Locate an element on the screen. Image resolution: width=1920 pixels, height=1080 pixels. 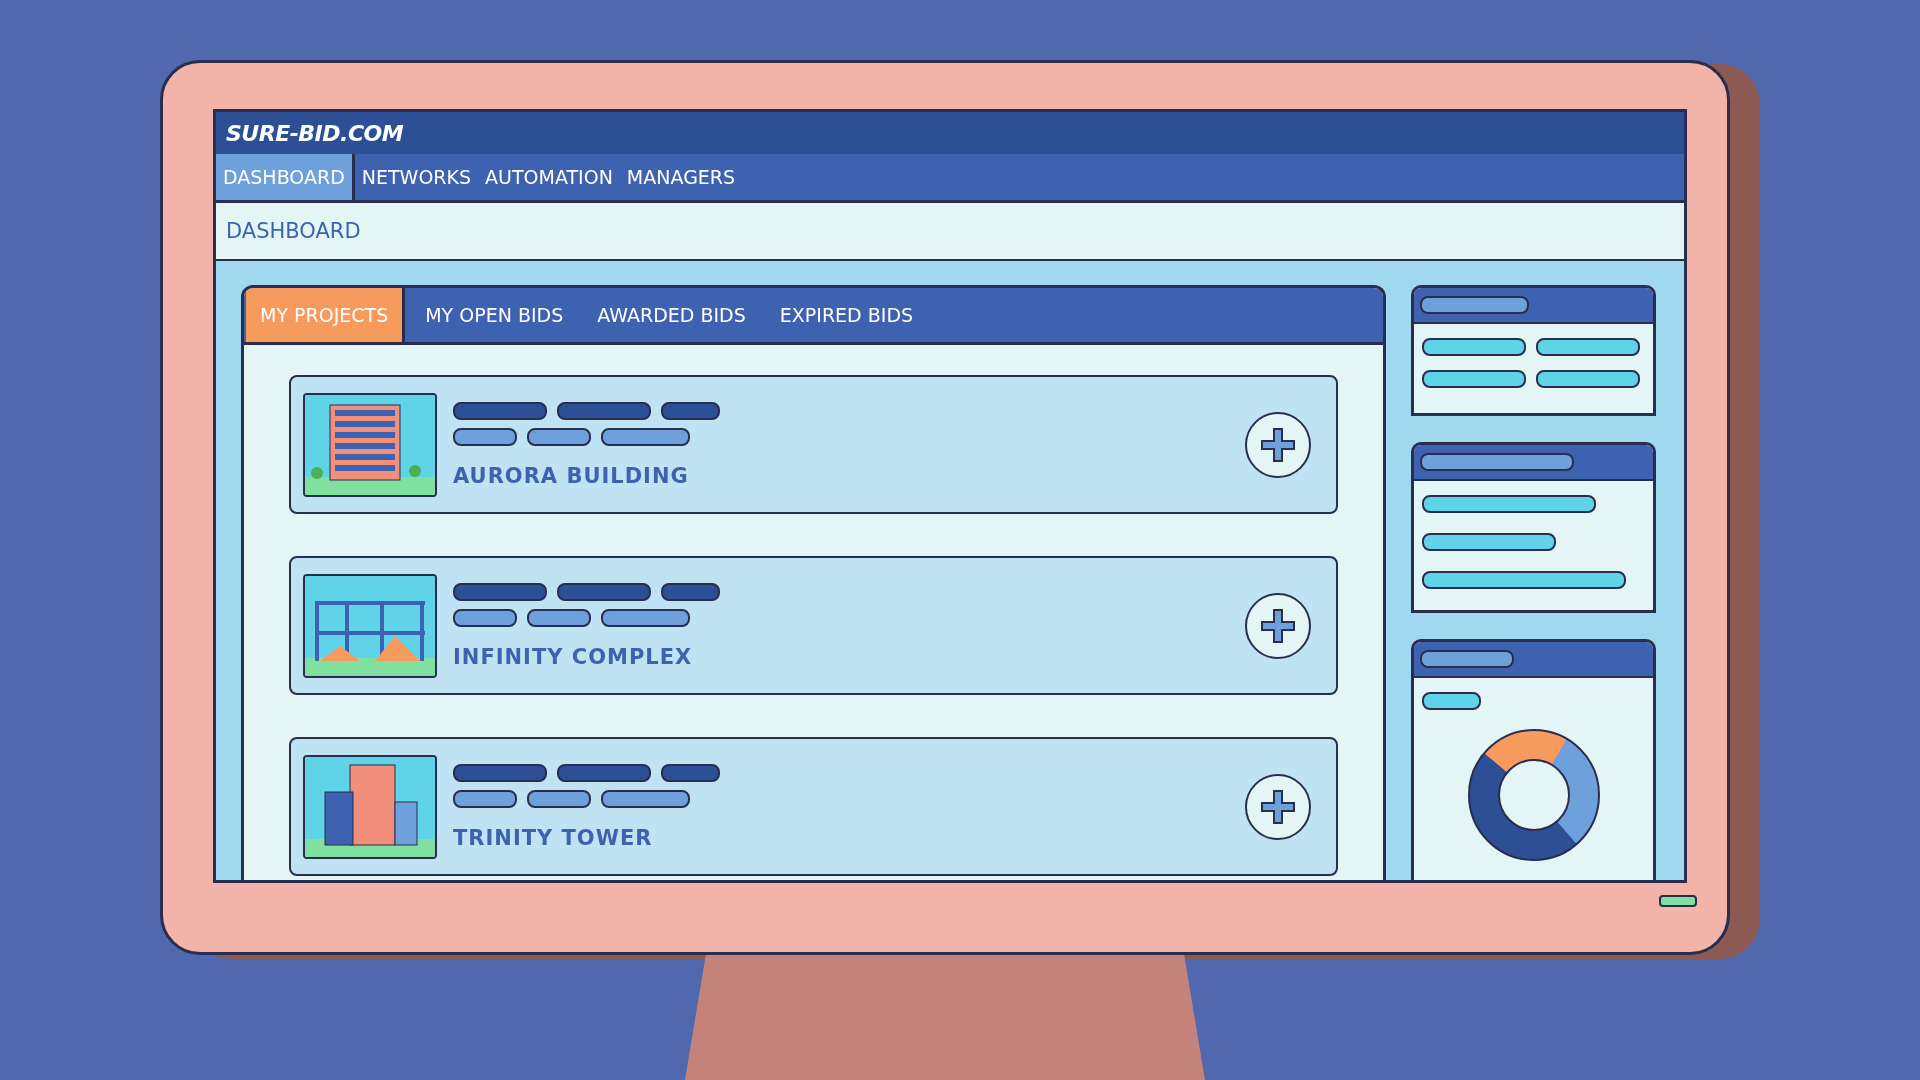
project-card: TRINITY TOWER is located at coordinates (813, 806).